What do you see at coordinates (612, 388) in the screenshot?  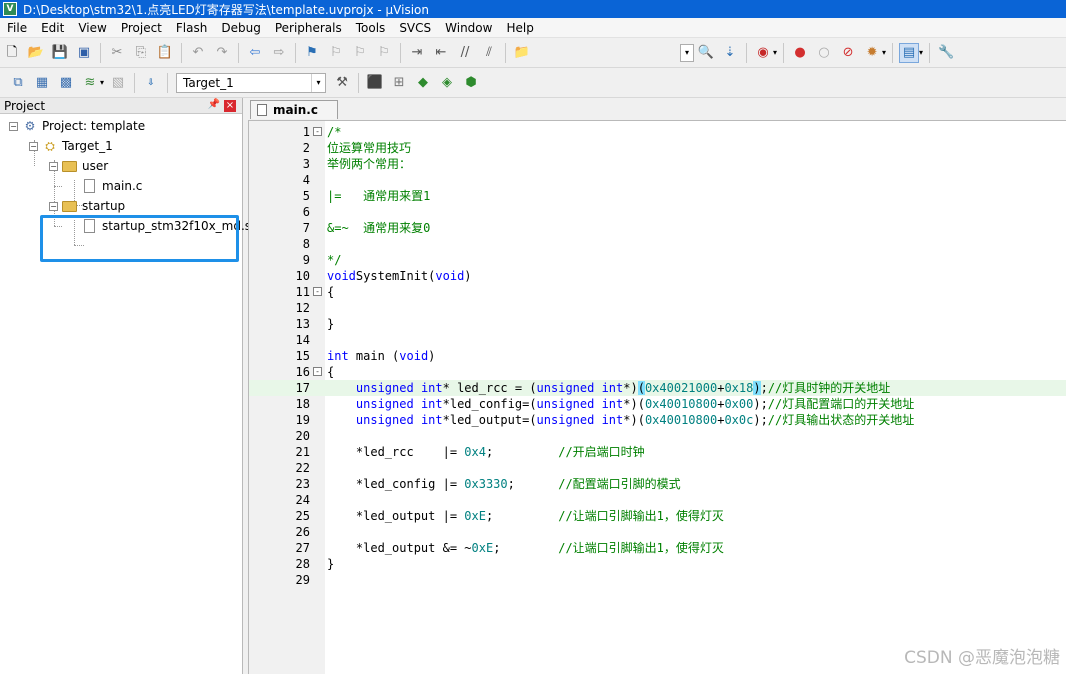 I see `code-token: int` at bounding box center [612, 388].